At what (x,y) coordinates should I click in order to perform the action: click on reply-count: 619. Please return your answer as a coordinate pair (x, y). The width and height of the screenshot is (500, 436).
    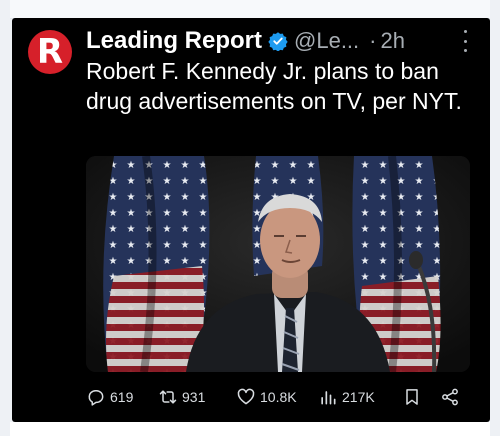
    Looking at the image, I should click on (122, 397).